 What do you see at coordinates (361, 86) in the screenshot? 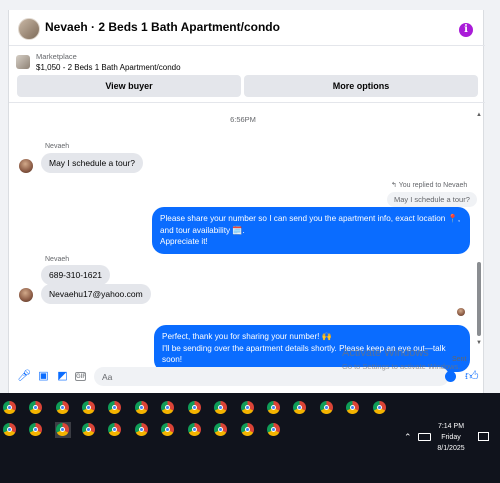
I see `more-options-button: More options` at bounding box center [361, 86].